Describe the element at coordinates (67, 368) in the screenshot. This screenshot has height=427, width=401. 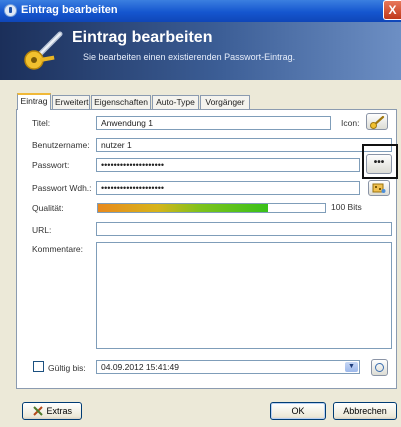
I see `expiry-label: Gültig bis:` at that location.